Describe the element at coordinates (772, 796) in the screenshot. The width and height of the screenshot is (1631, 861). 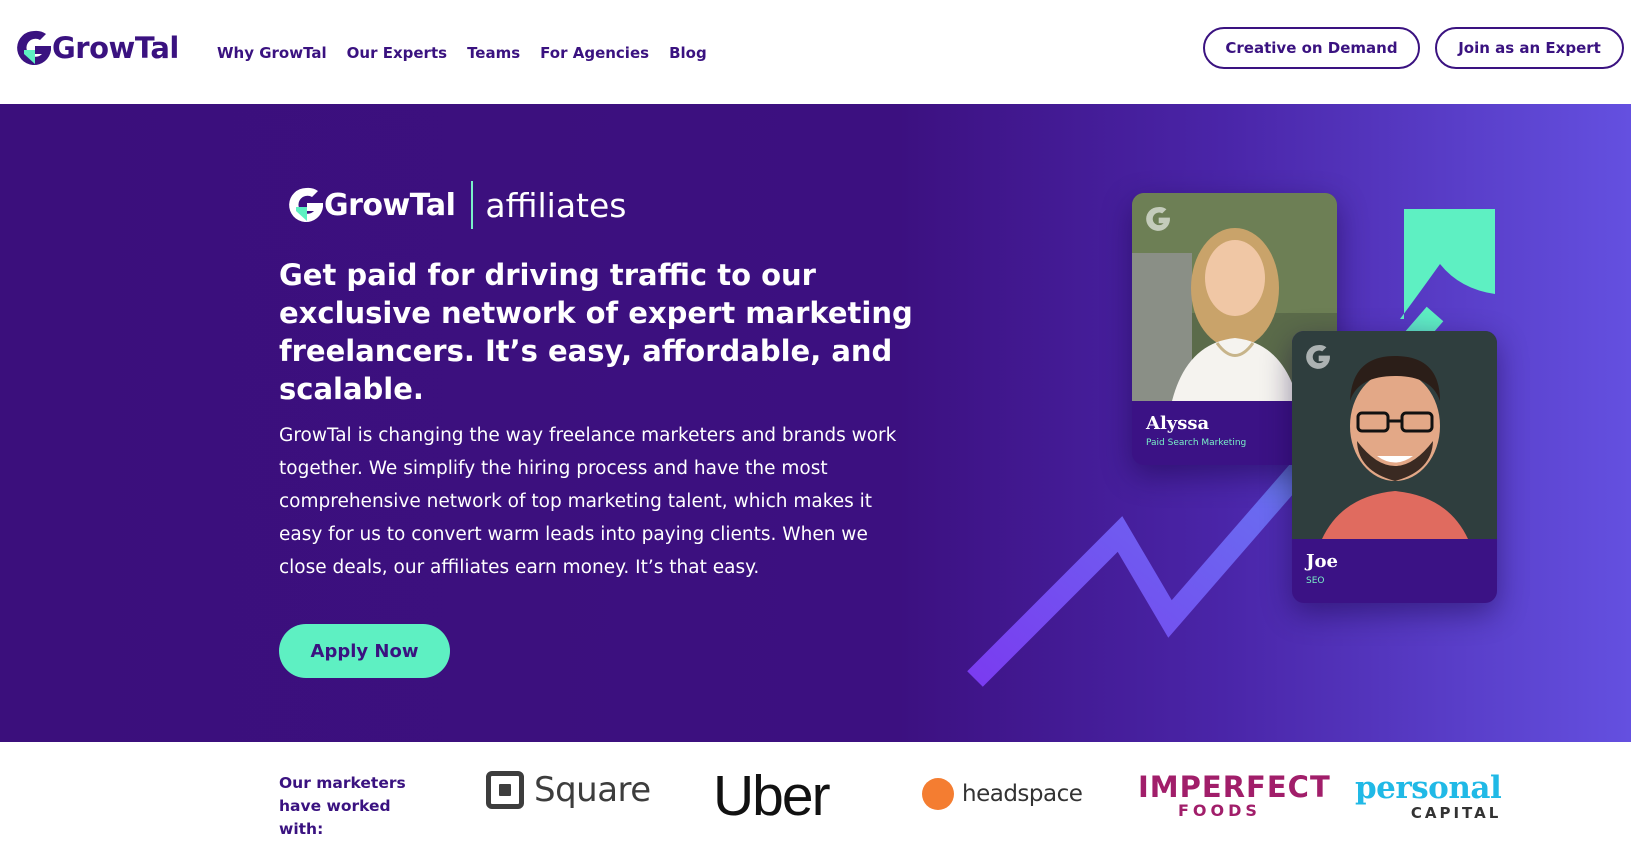
I see `uber-logo: Uber` at that location.